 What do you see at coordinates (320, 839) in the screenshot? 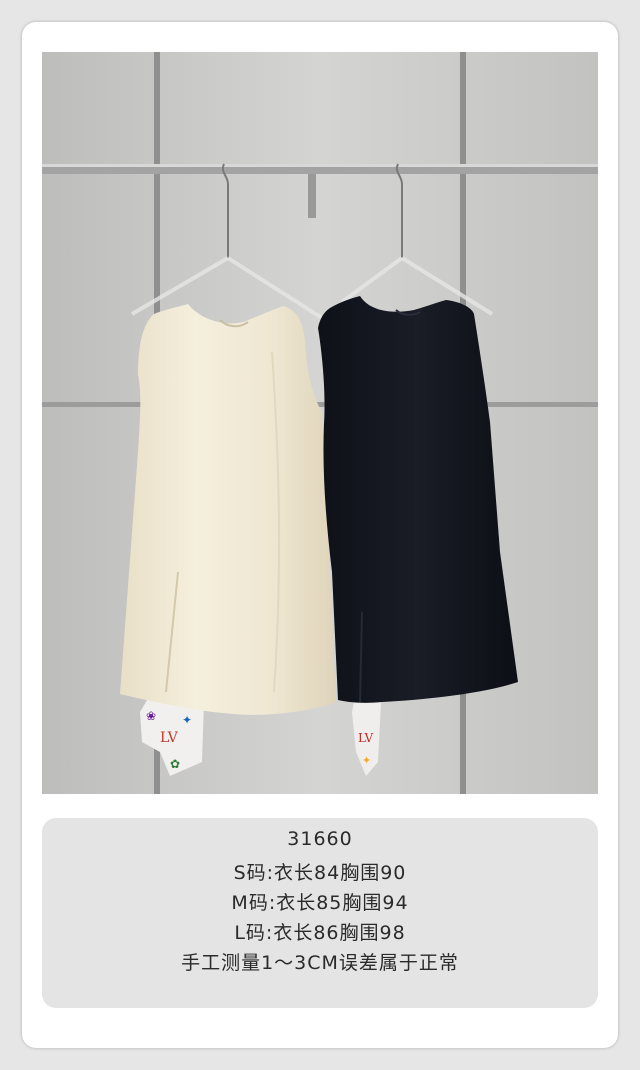
I see `product-code: 31660` at bounding box center [320, 839].